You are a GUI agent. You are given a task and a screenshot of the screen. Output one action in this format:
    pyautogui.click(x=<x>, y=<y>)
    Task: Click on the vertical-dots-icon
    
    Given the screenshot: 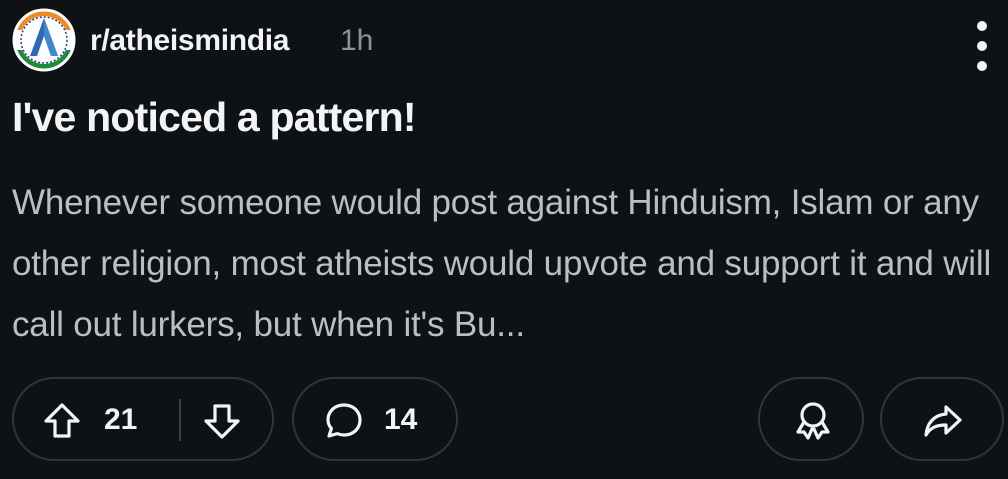 What is the action you would take?
    pyautogui.click(x=982, y=46)
    